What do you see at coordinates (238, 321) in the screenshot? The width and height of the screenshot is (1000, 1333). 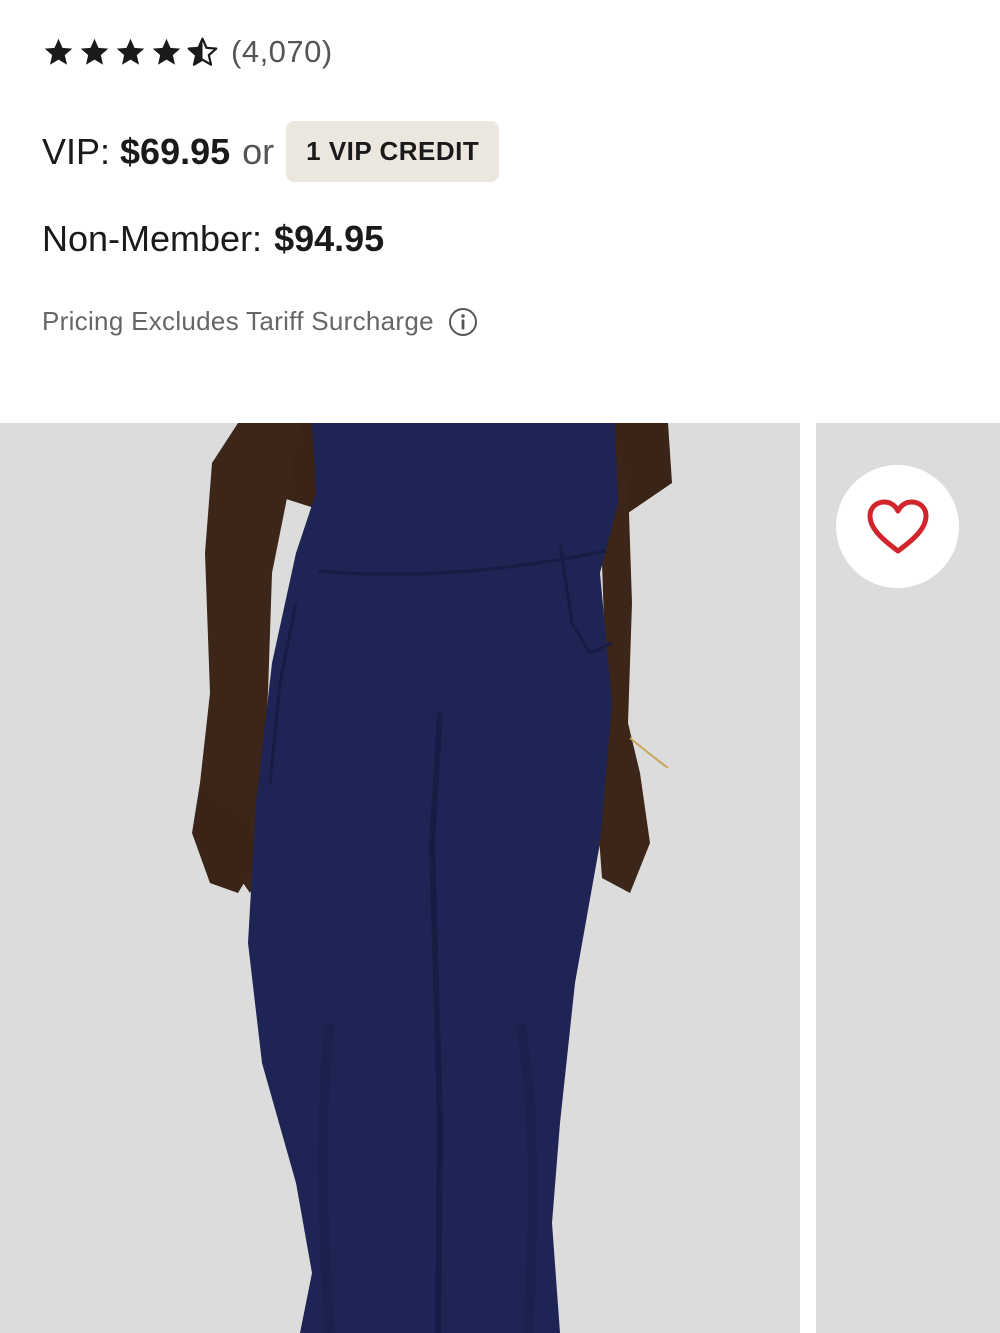 I see `tariff-note-text: Pricing Excludes Tariff Surcharge` at bounding box center [238, 321].